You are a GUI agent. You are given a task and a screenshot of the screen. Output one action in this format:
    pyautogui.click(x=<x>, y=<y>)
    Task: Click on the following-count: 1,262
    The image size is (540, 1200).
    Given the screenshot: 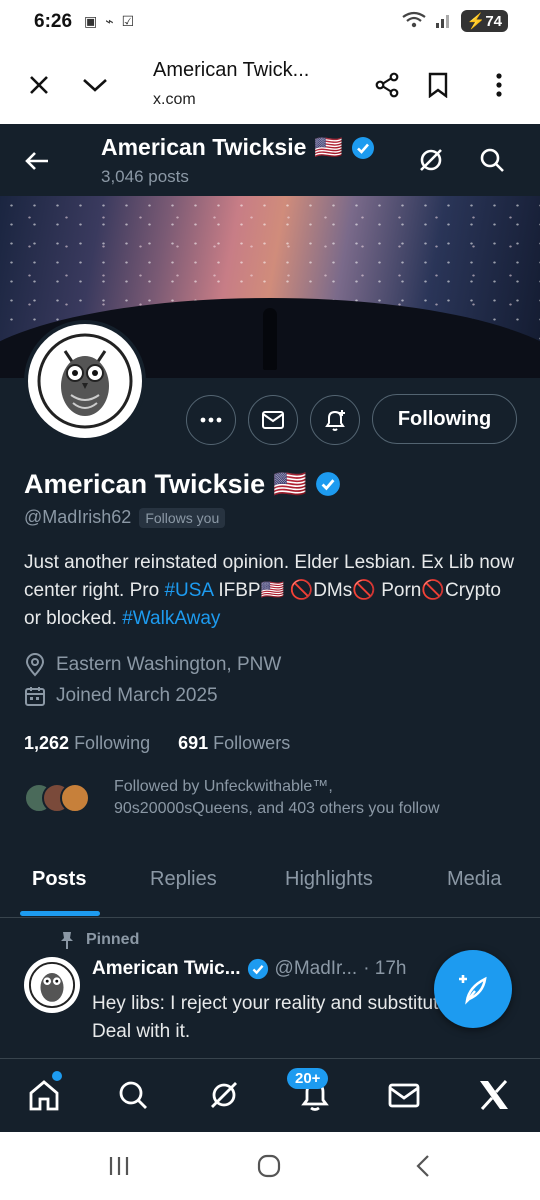 What is the action you would take?
    pyautogui.click(x=47, y=743)
    